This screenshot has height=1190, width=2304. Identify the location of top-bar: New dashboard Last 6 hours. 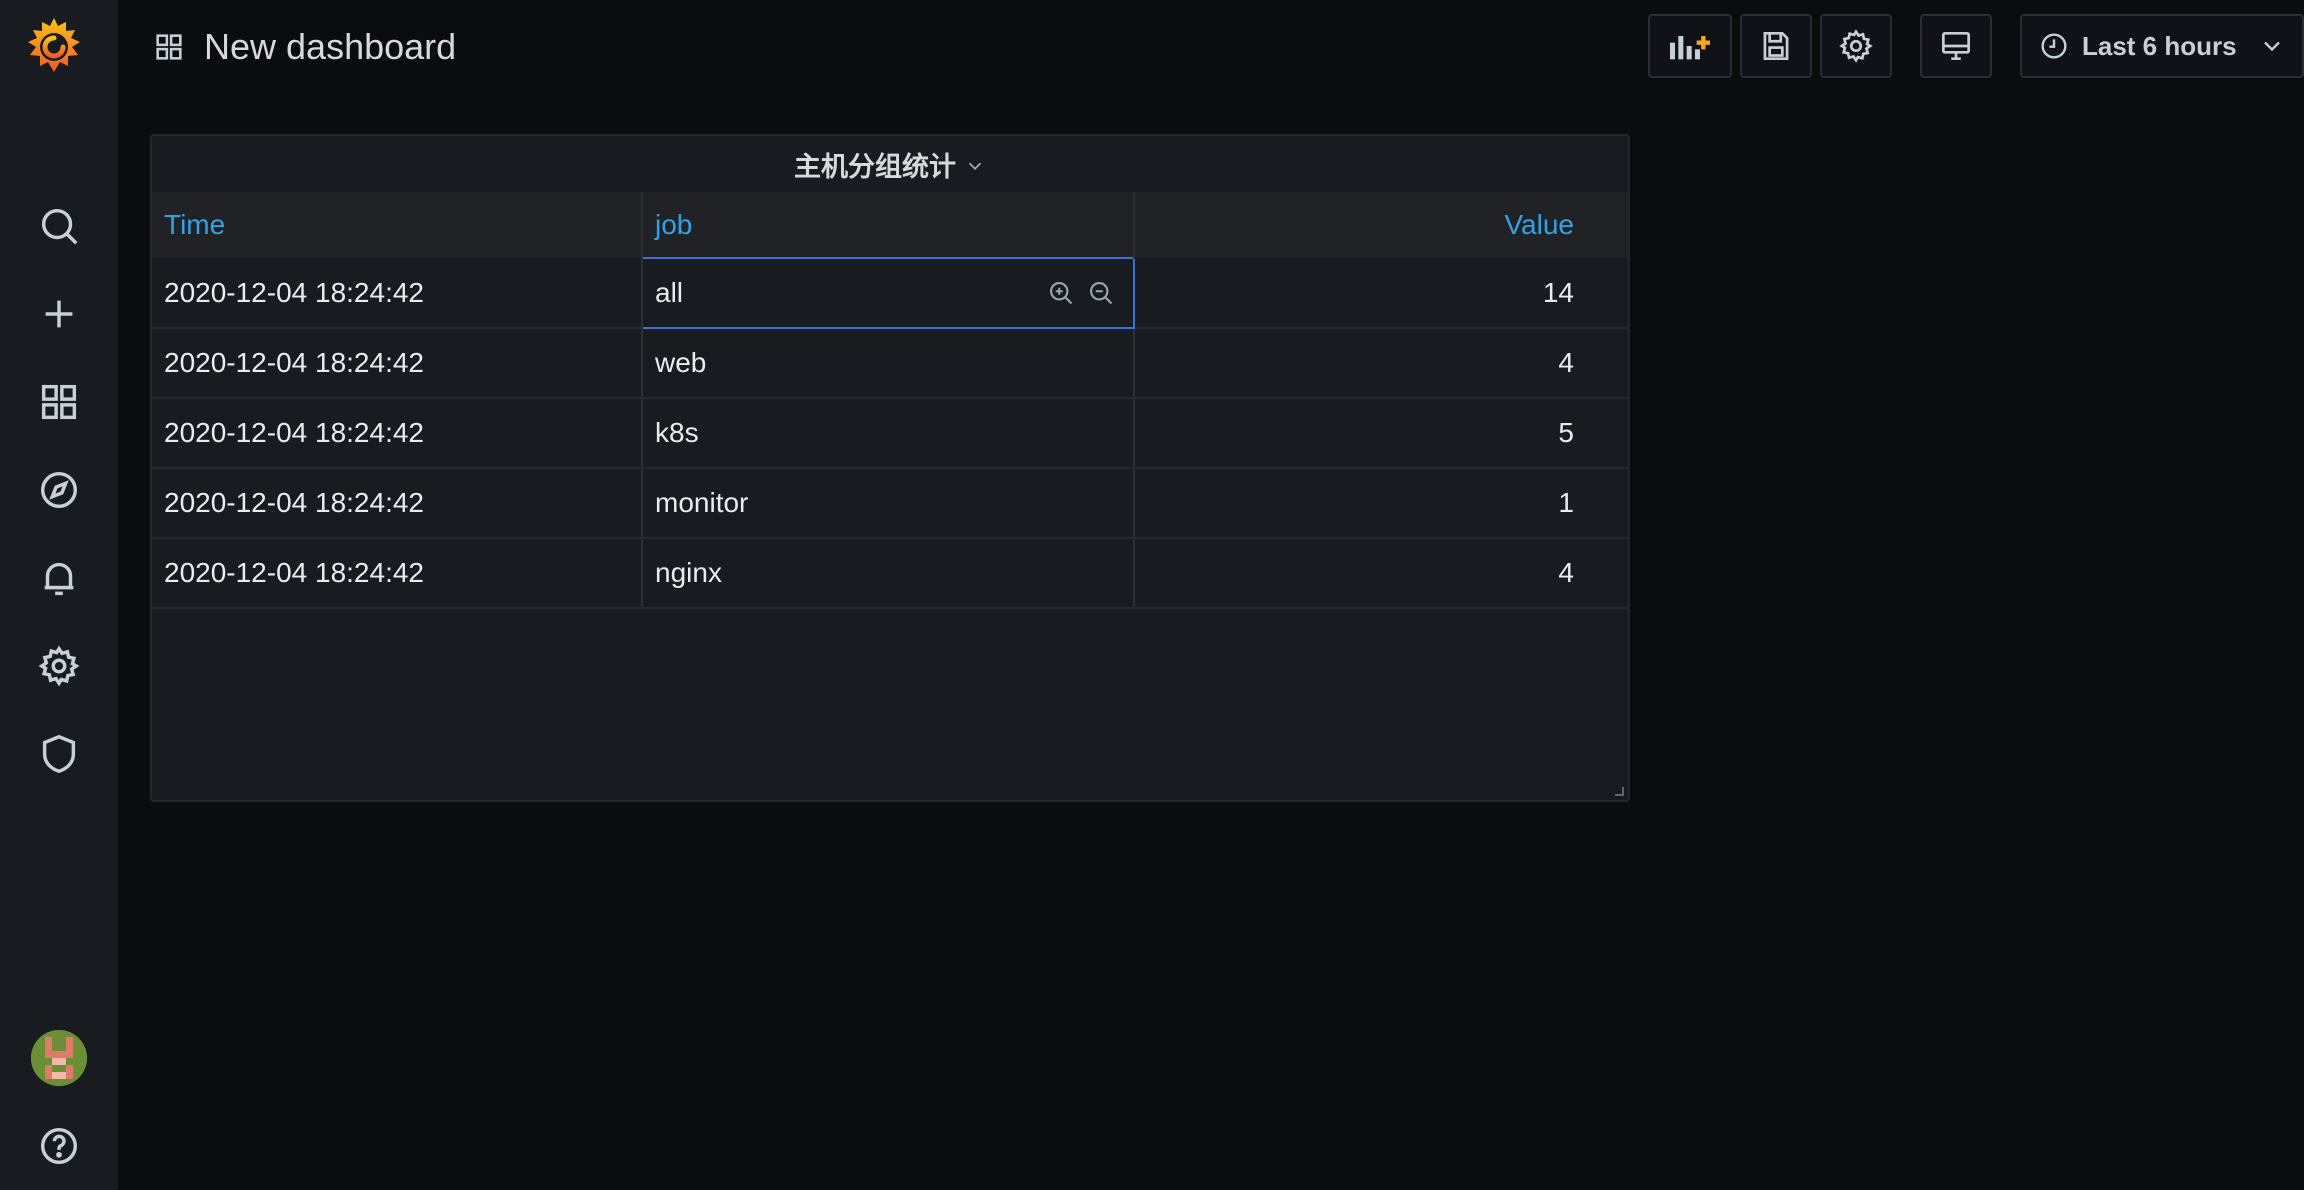
(1211, 46).